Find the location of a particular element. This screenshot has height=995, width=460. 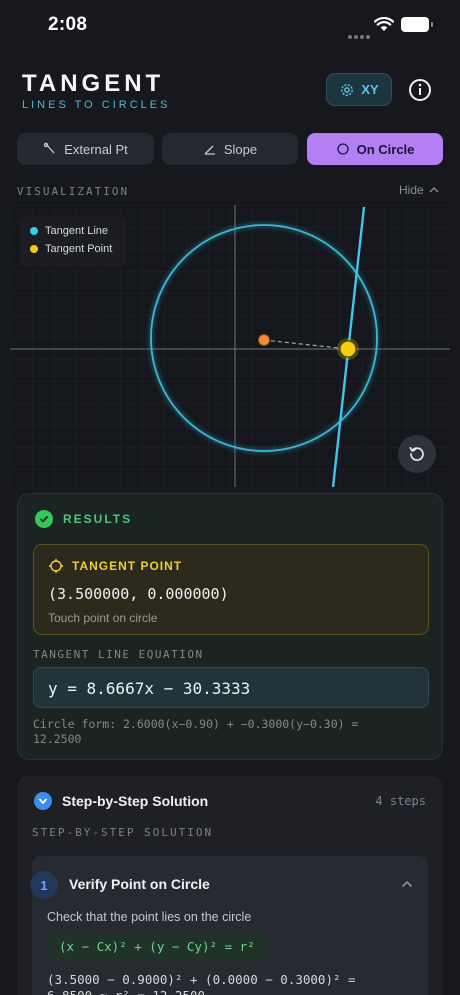

app-subtitle: LINES TO CIRCLES is located at coordinates (96, 105).